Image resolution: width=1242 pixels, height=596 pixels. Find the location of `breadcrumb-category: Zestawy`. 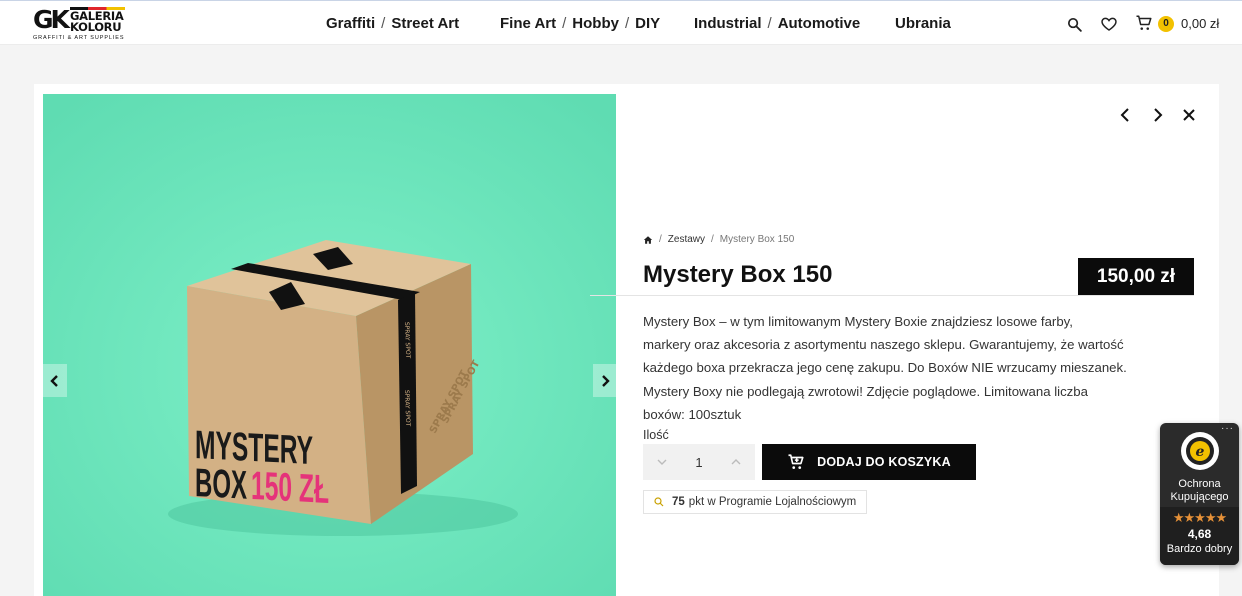

breadcrumb-category: Zestawy is located at coordinates (686, 239).